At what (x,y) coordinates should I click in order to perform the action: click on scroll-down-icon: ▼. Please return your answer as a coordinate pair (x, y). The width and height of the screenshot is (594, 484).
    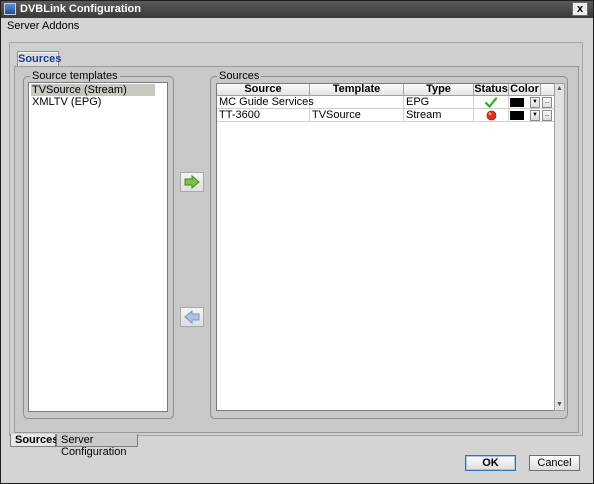
    Looking at the image, I should click on (559, 405).